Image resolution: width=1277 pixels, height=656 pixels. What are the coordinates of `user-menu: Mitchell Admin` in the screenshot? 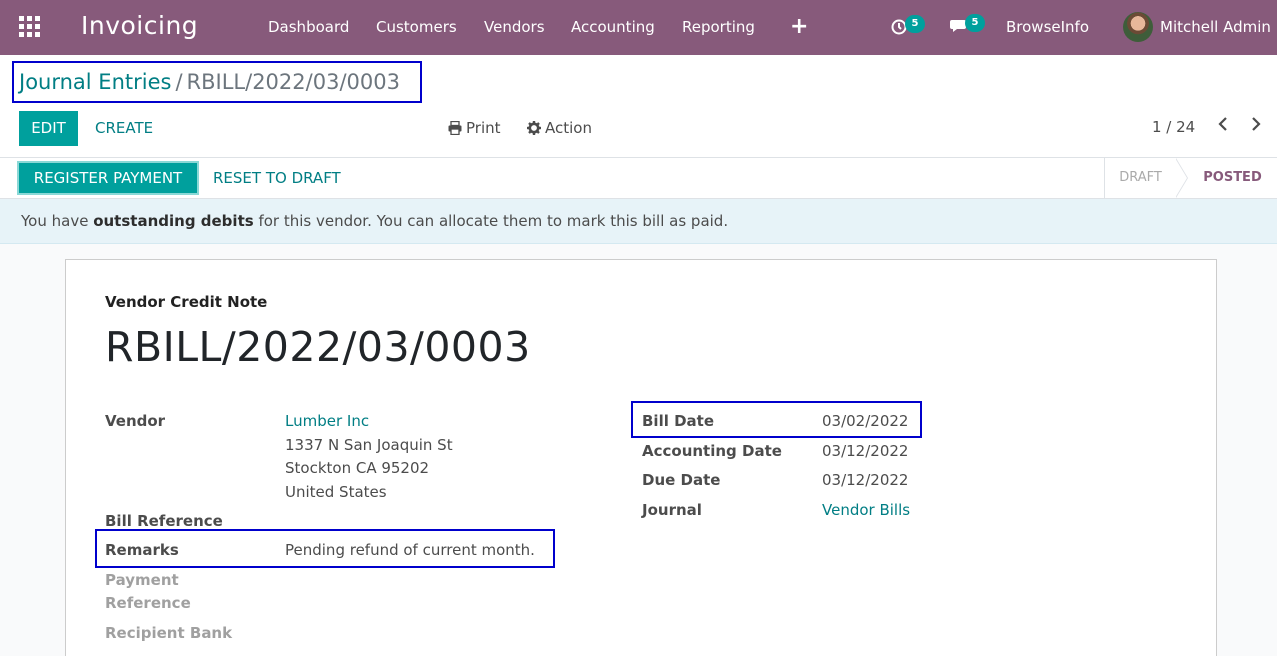 It's located at (1215, 27).